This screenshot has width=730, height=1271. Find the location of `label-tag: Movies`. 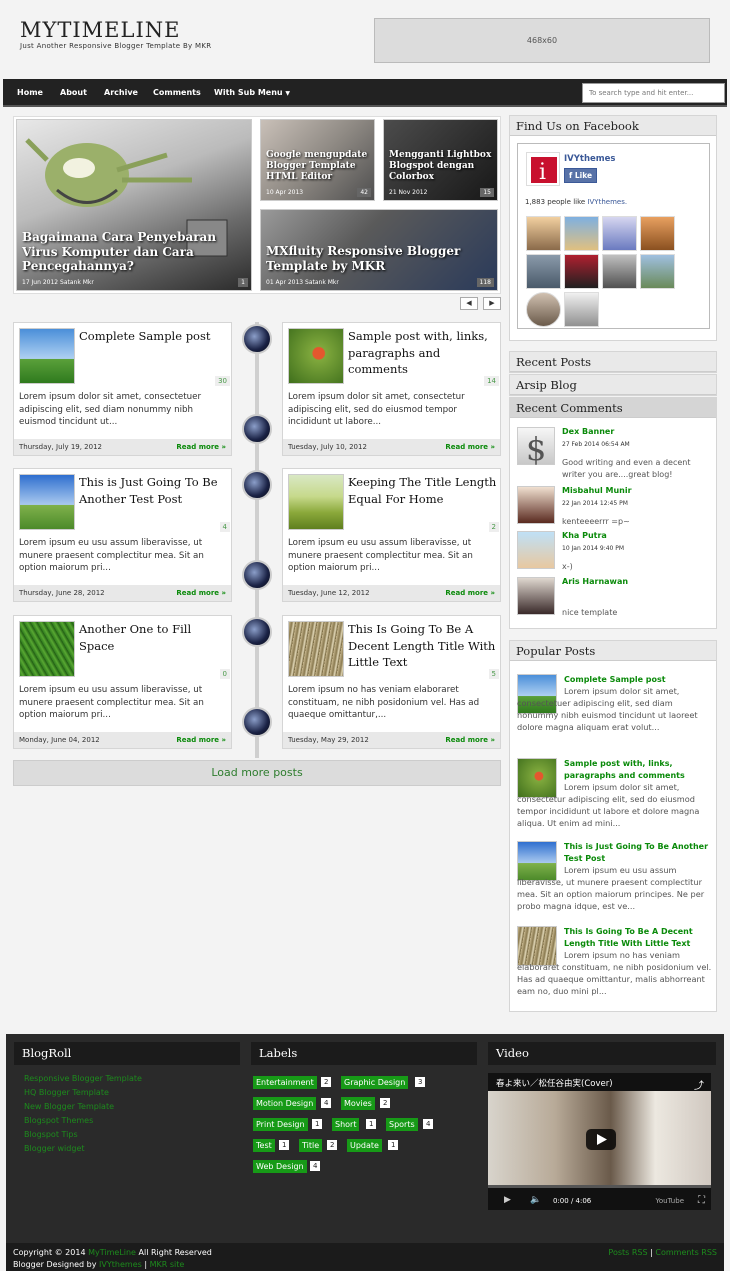

label-tag: Movies is located at coordinates (358, 1103).